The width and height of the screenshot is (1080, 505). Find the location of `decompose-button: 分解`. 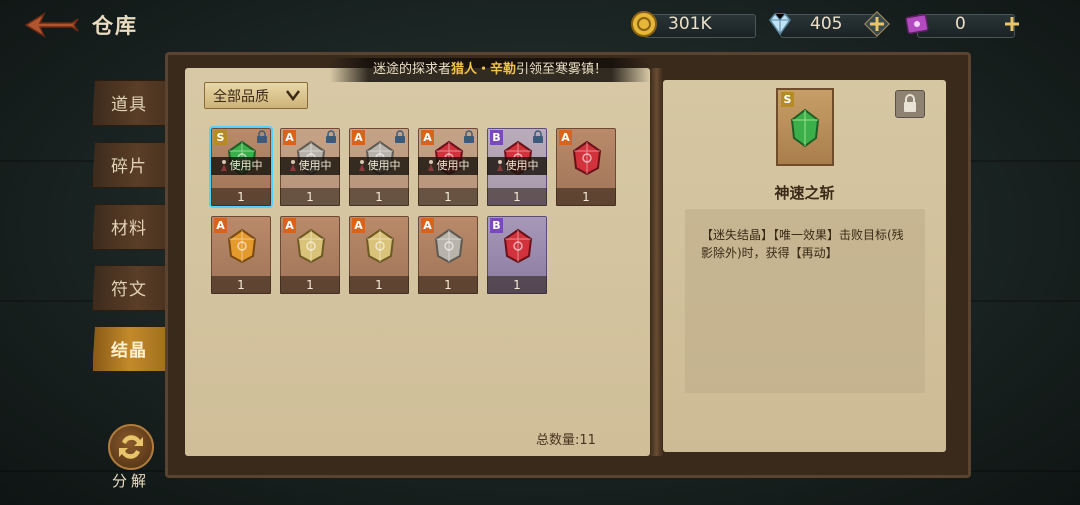

decompose-button: 分解 is located at coordinates (131, 457).